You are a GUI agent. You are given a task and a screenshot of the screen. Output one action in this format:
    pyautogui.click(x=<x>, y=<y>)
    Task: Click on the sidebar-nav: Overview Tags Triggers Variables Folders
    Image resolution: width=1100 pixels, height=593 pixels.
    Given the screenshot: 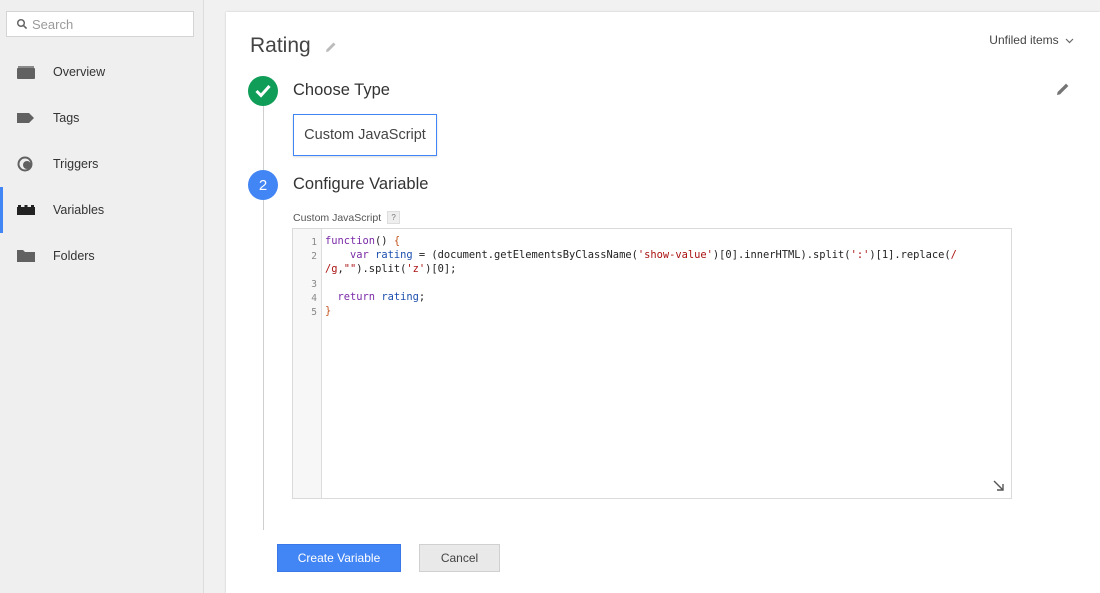 What is the action you would take?
    pyautogui.click(x=101, y=164)
    